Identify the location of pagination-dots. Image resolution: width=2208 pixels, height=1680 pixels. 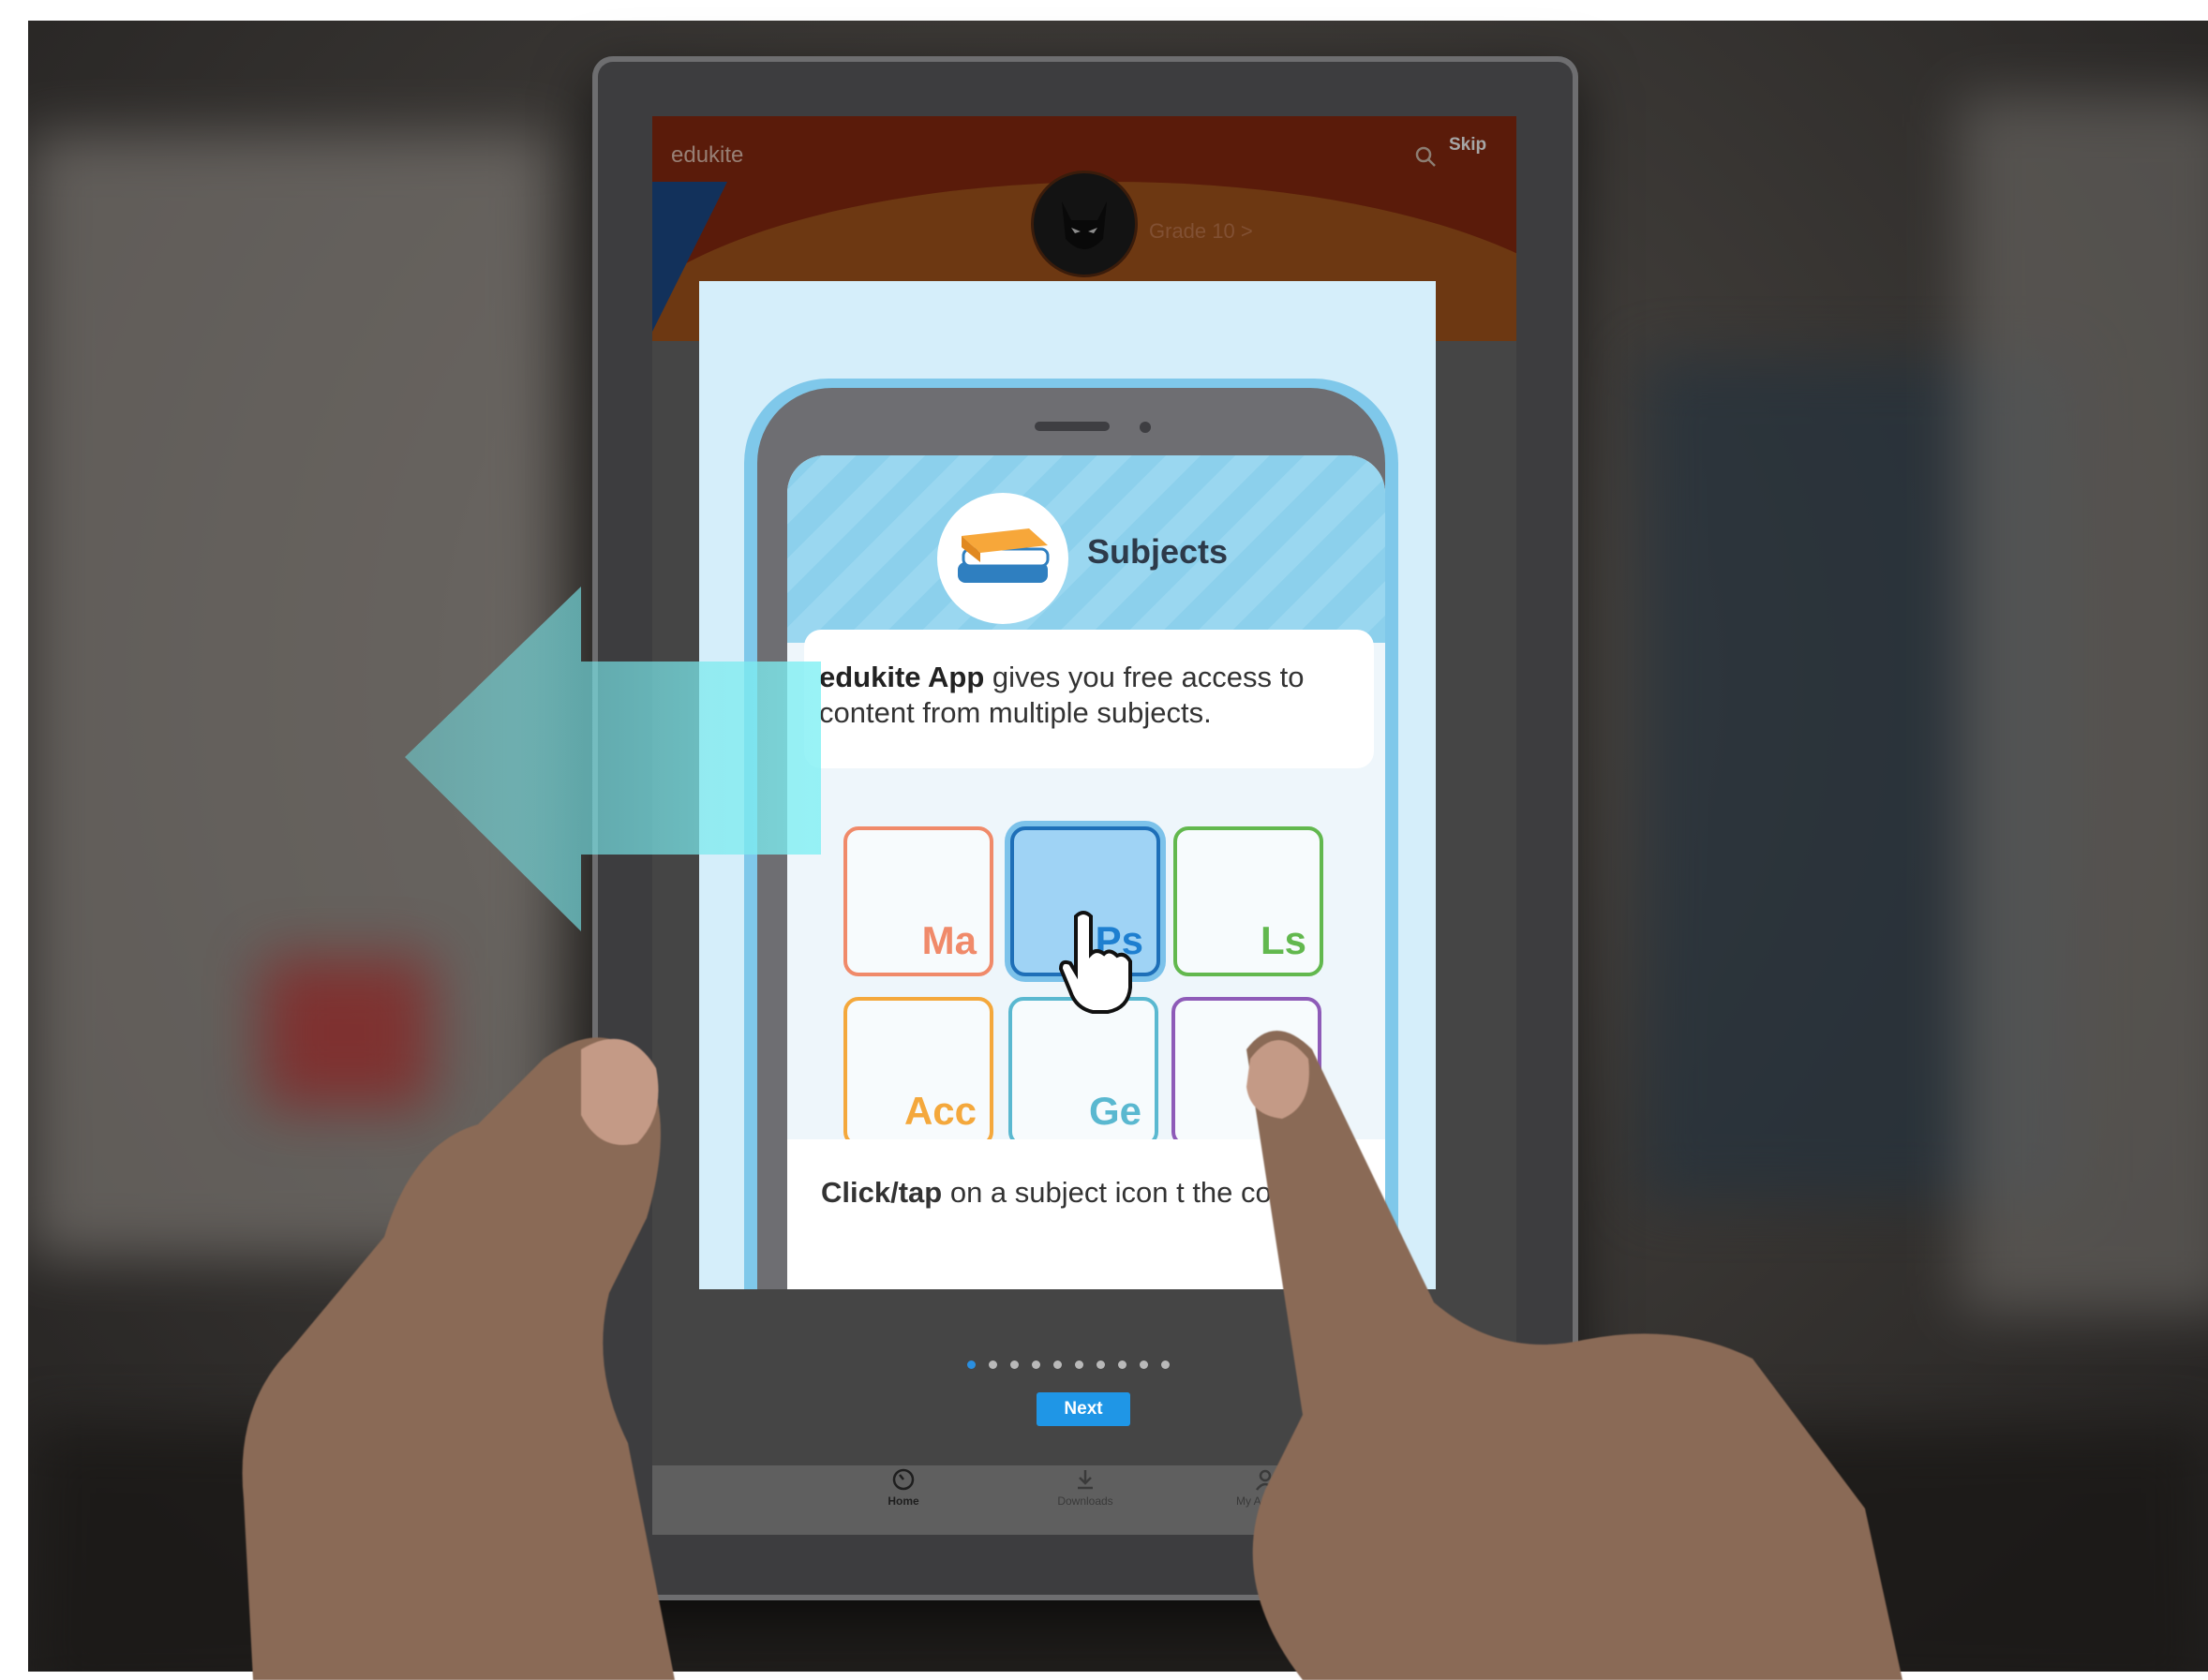
(1068, 1364).